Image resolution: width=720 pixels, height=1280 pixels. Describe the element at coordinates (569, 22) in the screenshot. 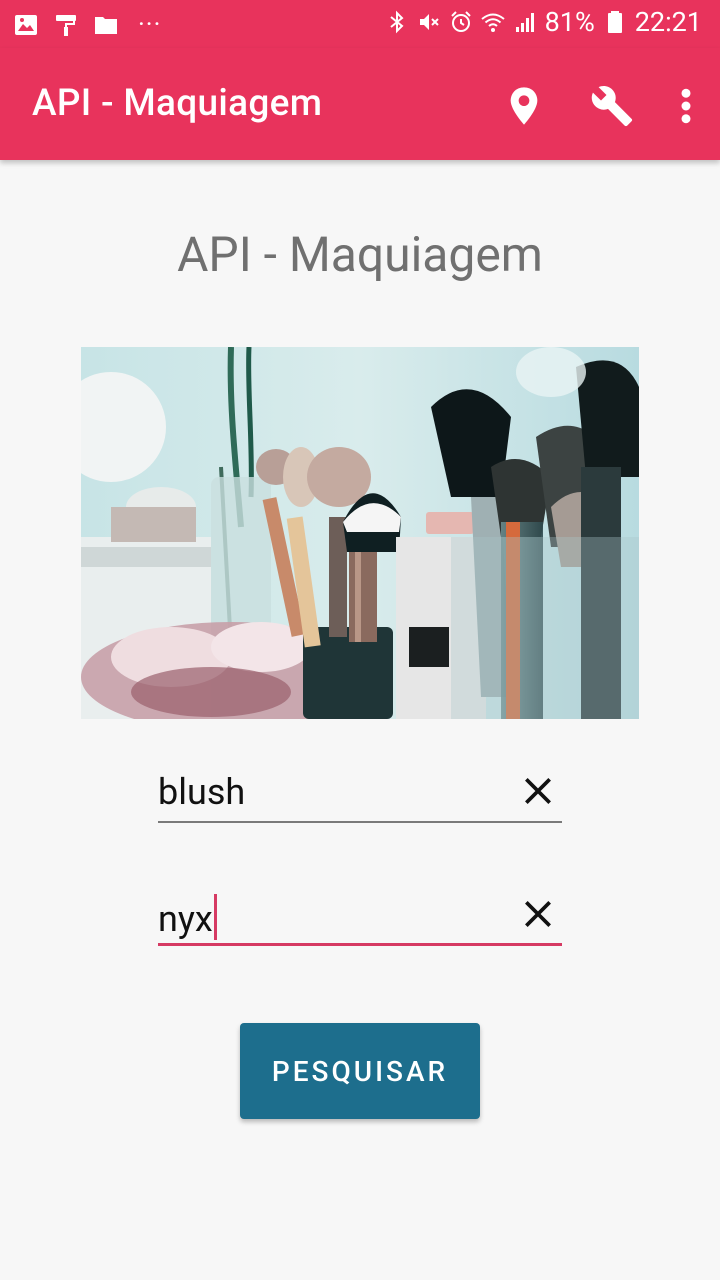

I see `battery-percent: 81%` at that location.